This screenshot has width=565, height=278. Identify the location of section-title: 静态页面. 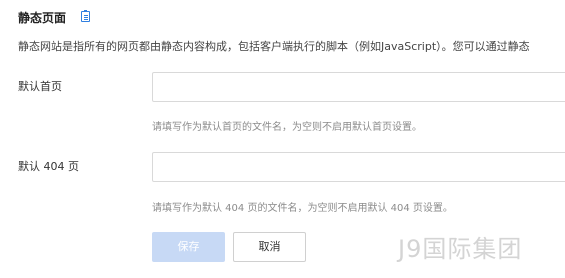
(42, 18).